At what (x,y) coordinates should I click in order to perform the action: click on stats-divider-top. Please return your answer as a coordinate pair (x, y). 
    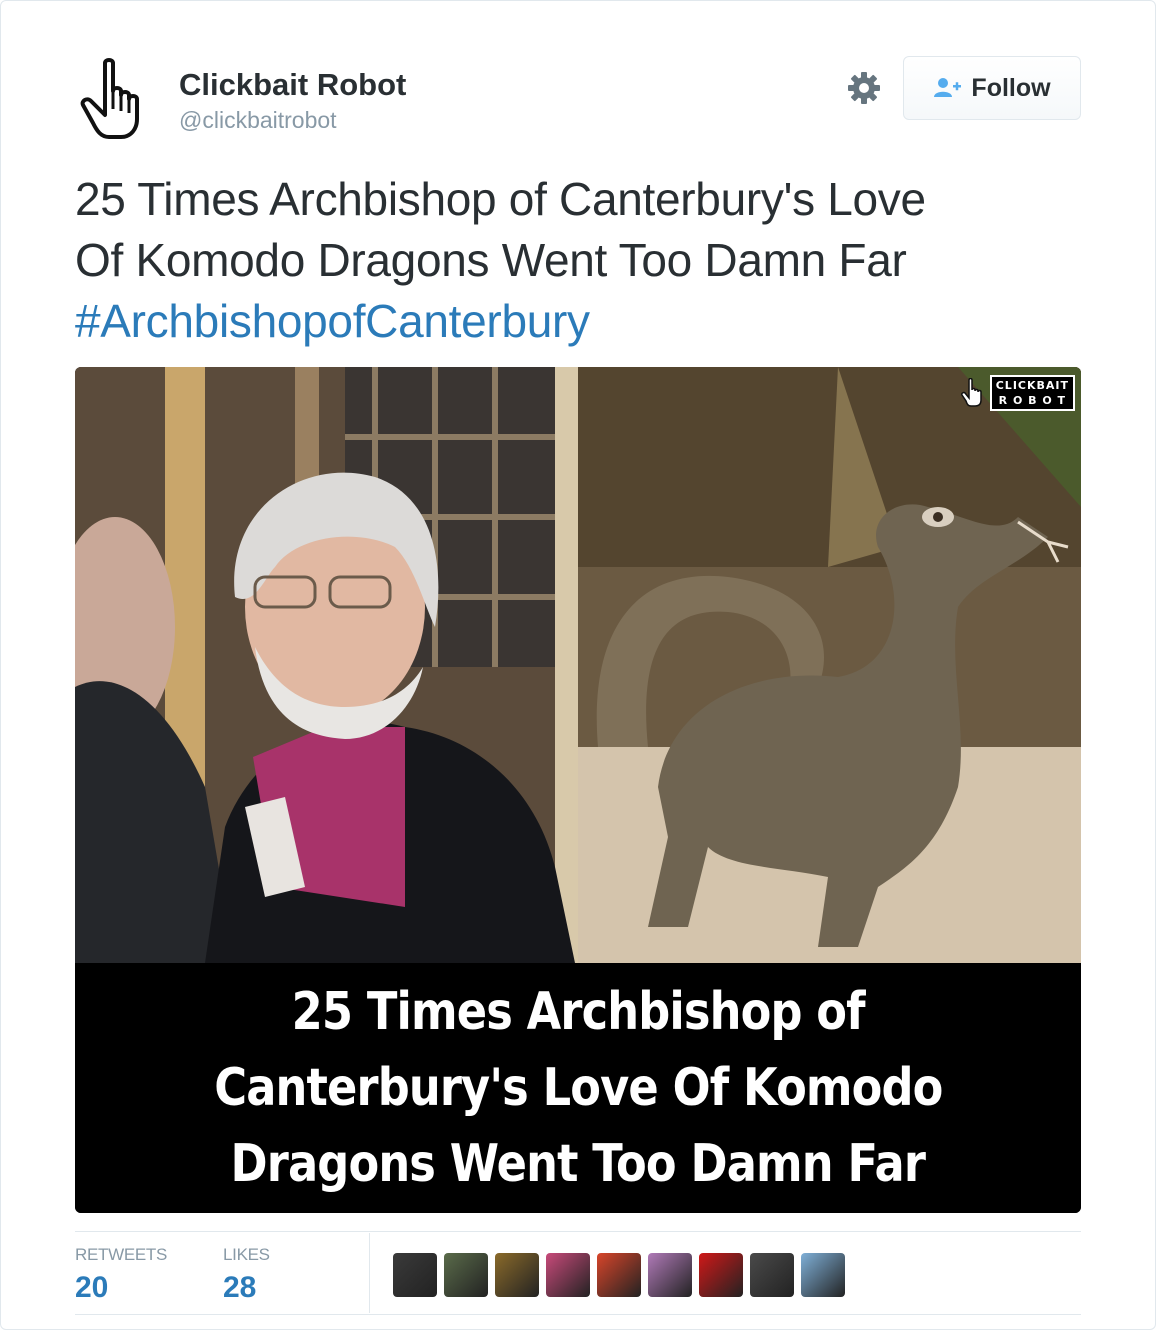
    Looking at the image, I should click on (578, 1231).